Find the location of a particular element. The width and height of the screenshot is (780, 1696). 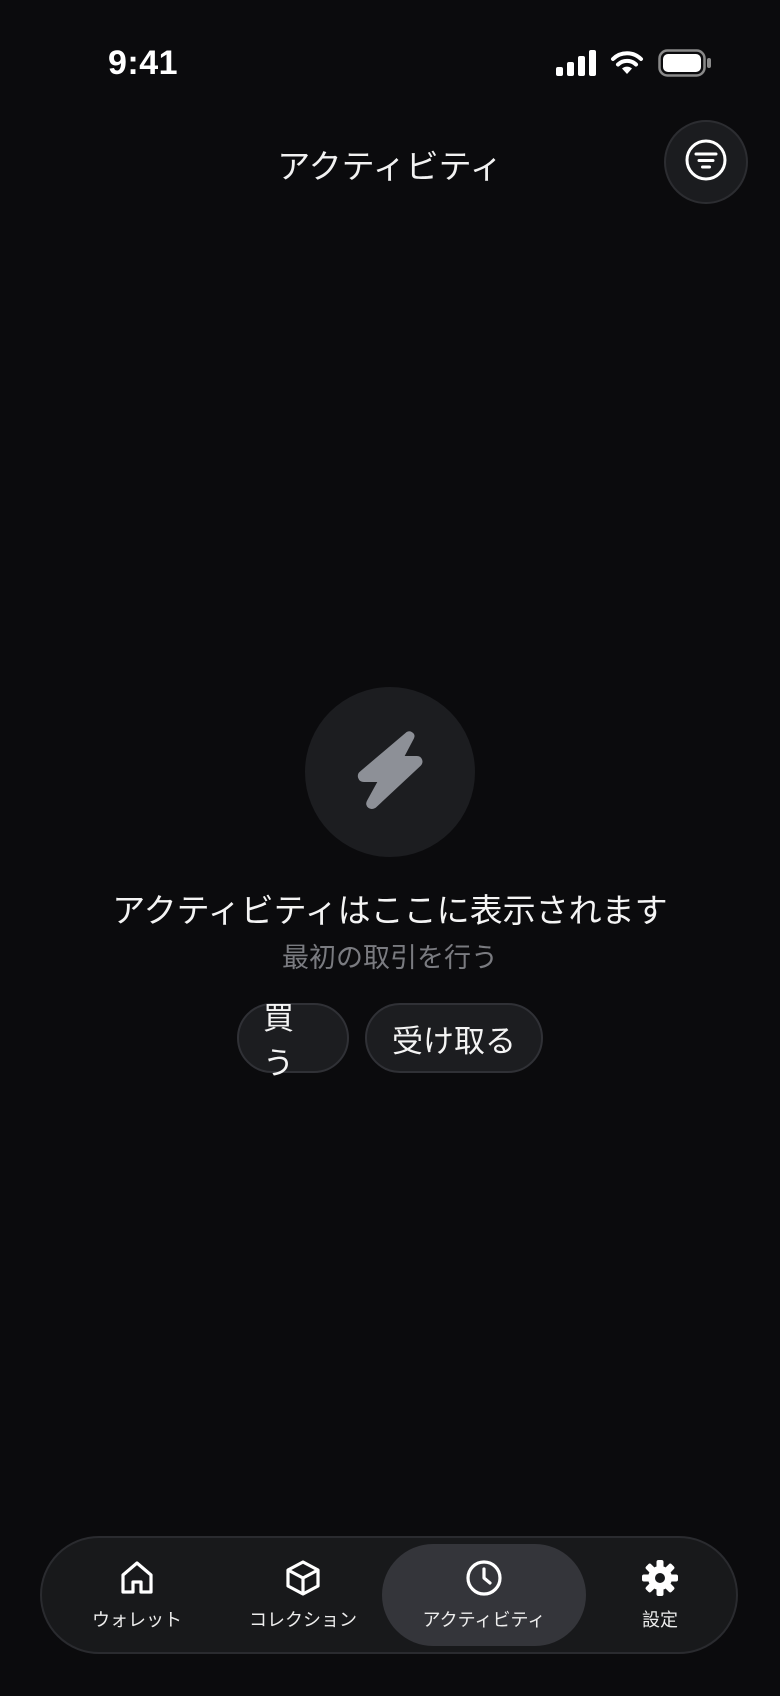

empty-state-subtitle: 最初の取引を行う is located at coordinates (390, 958).